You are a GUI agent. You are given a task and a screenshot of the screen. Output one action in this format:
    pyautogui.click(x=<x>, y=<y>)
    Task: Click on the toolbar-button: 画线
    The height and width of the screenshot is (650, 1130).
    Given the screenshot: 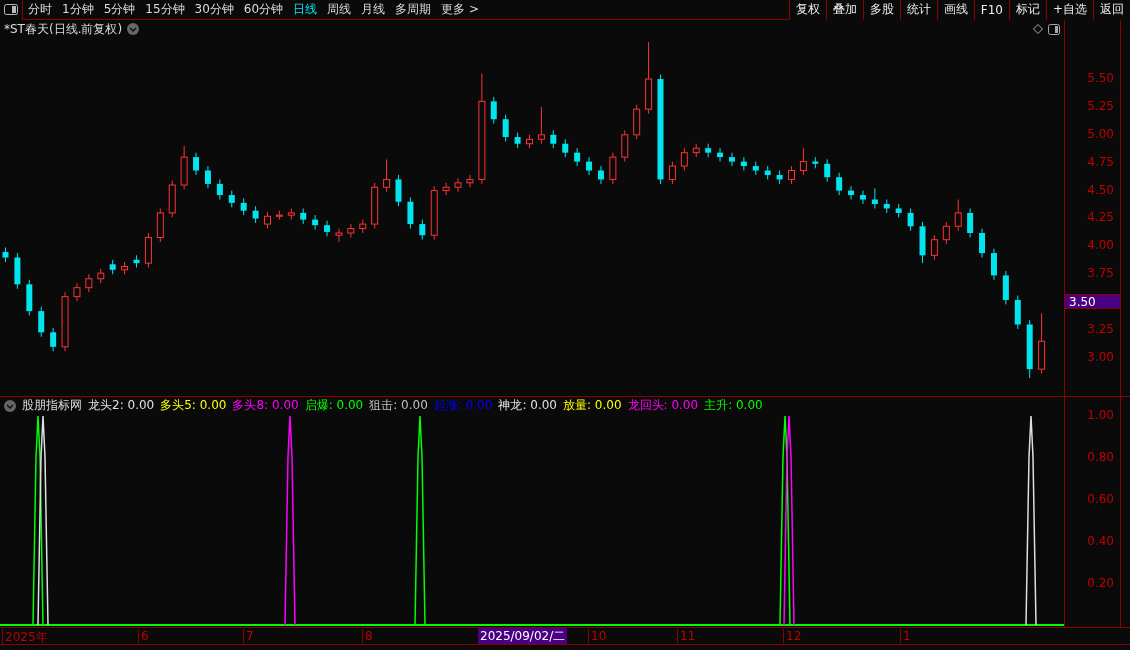 What is the action you would take?
    pyautogui.click(x=955, y=10)
    